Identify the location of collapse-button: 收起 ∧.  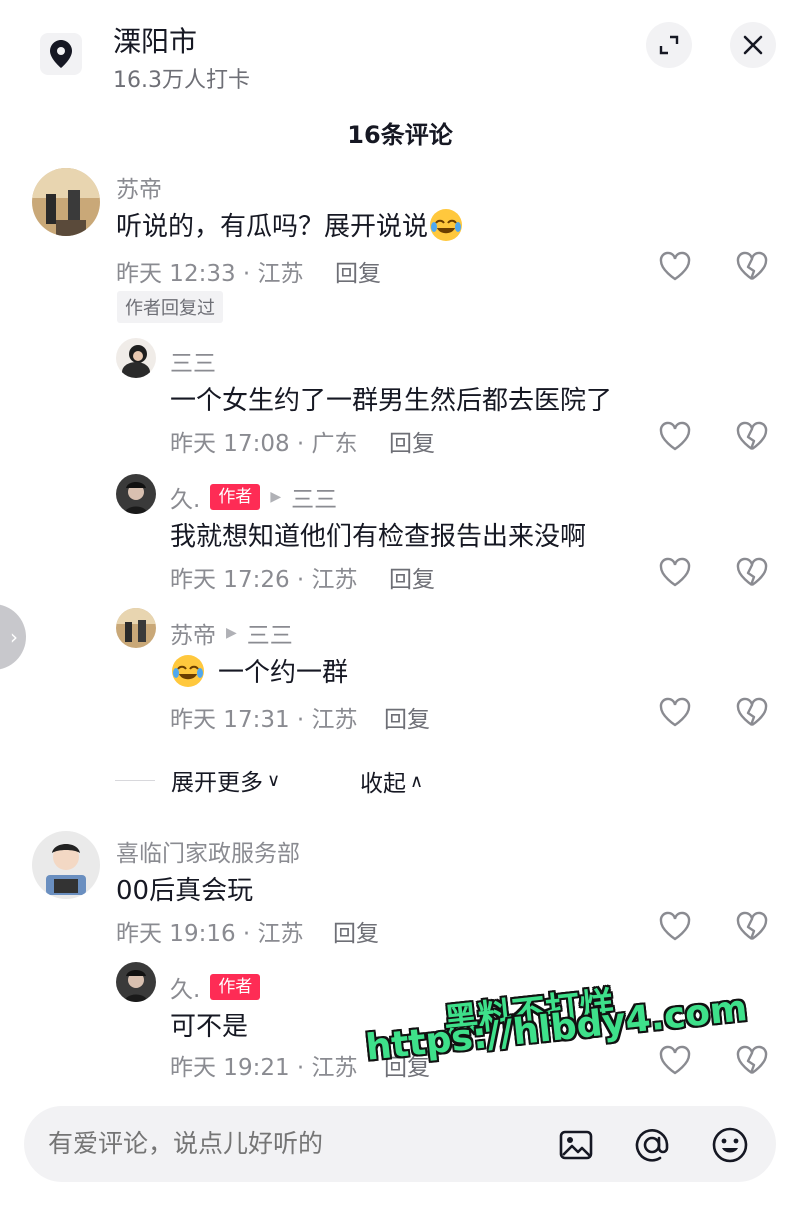
(391, 781).